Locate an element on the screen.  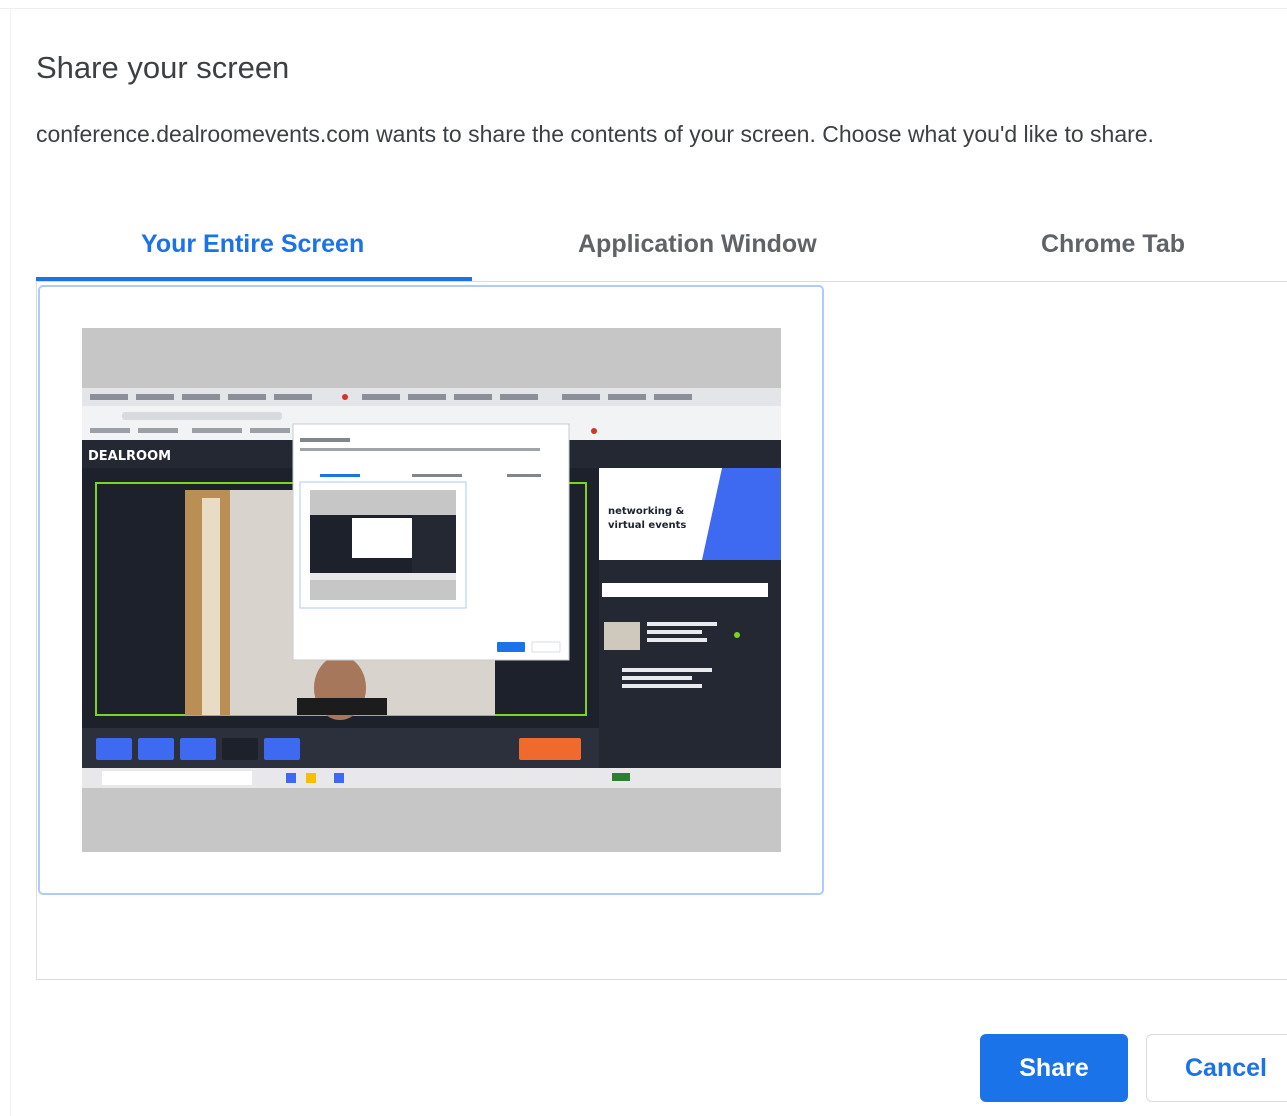
thumbnail-promo-line1: networking & is located at coordinates (646, 511).